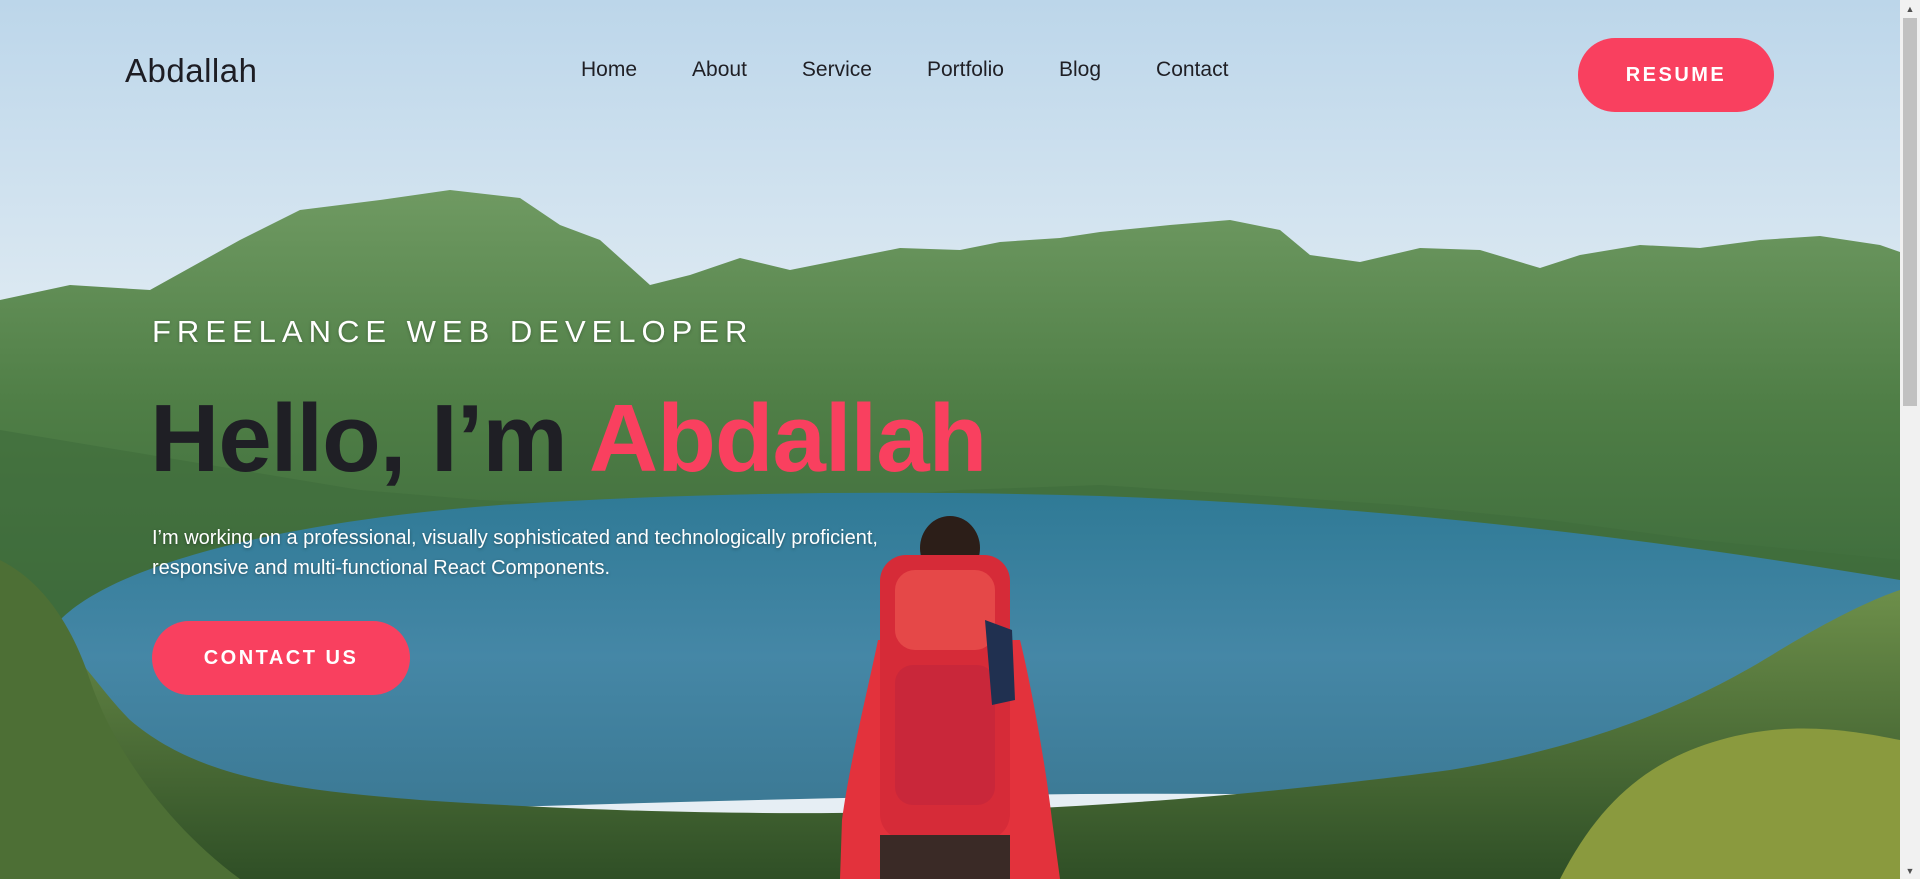  Describe the element at coordinates (191, 71) in the screenshot. I see `site-logo: Abdallah` at that location.